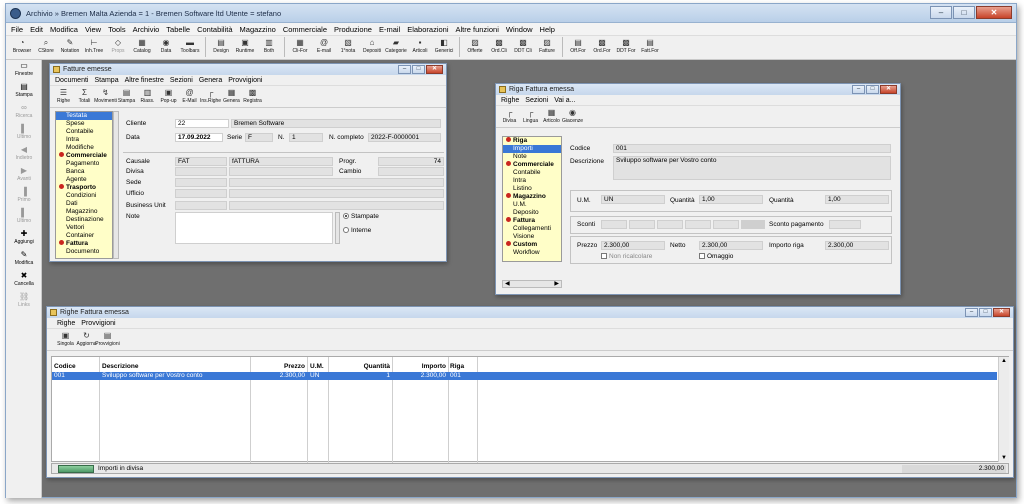 This screenshot has width=1024, height=504. I want to click on toolbar-fattfor-button: ▤ Fatt.For, so click(650, 47).